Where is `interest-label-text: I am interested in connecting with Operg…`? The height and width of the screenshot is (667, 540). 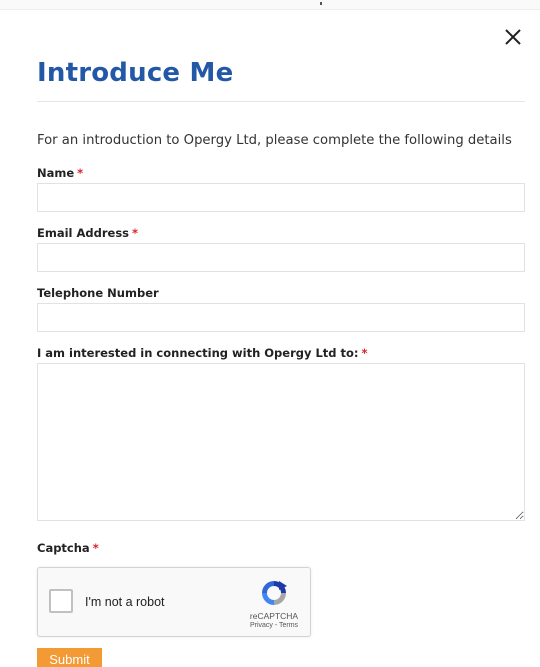 interest-label-text: I am interested in connecting with Operg… is located at coordinates (198, 353).